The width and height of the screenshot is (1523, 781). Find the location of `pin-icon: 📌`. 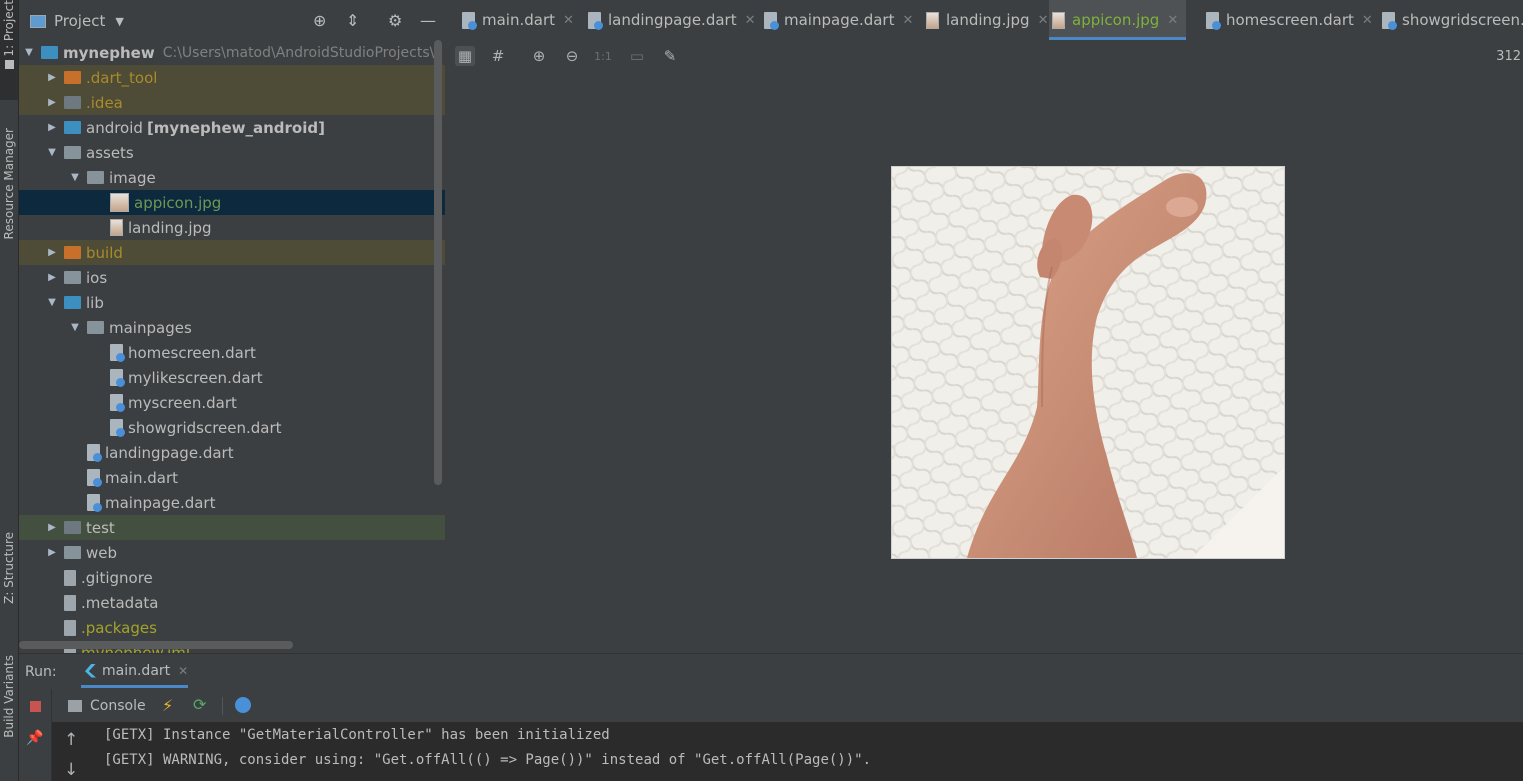

pin-icon: 📌 is located at coordinates (35, 738).